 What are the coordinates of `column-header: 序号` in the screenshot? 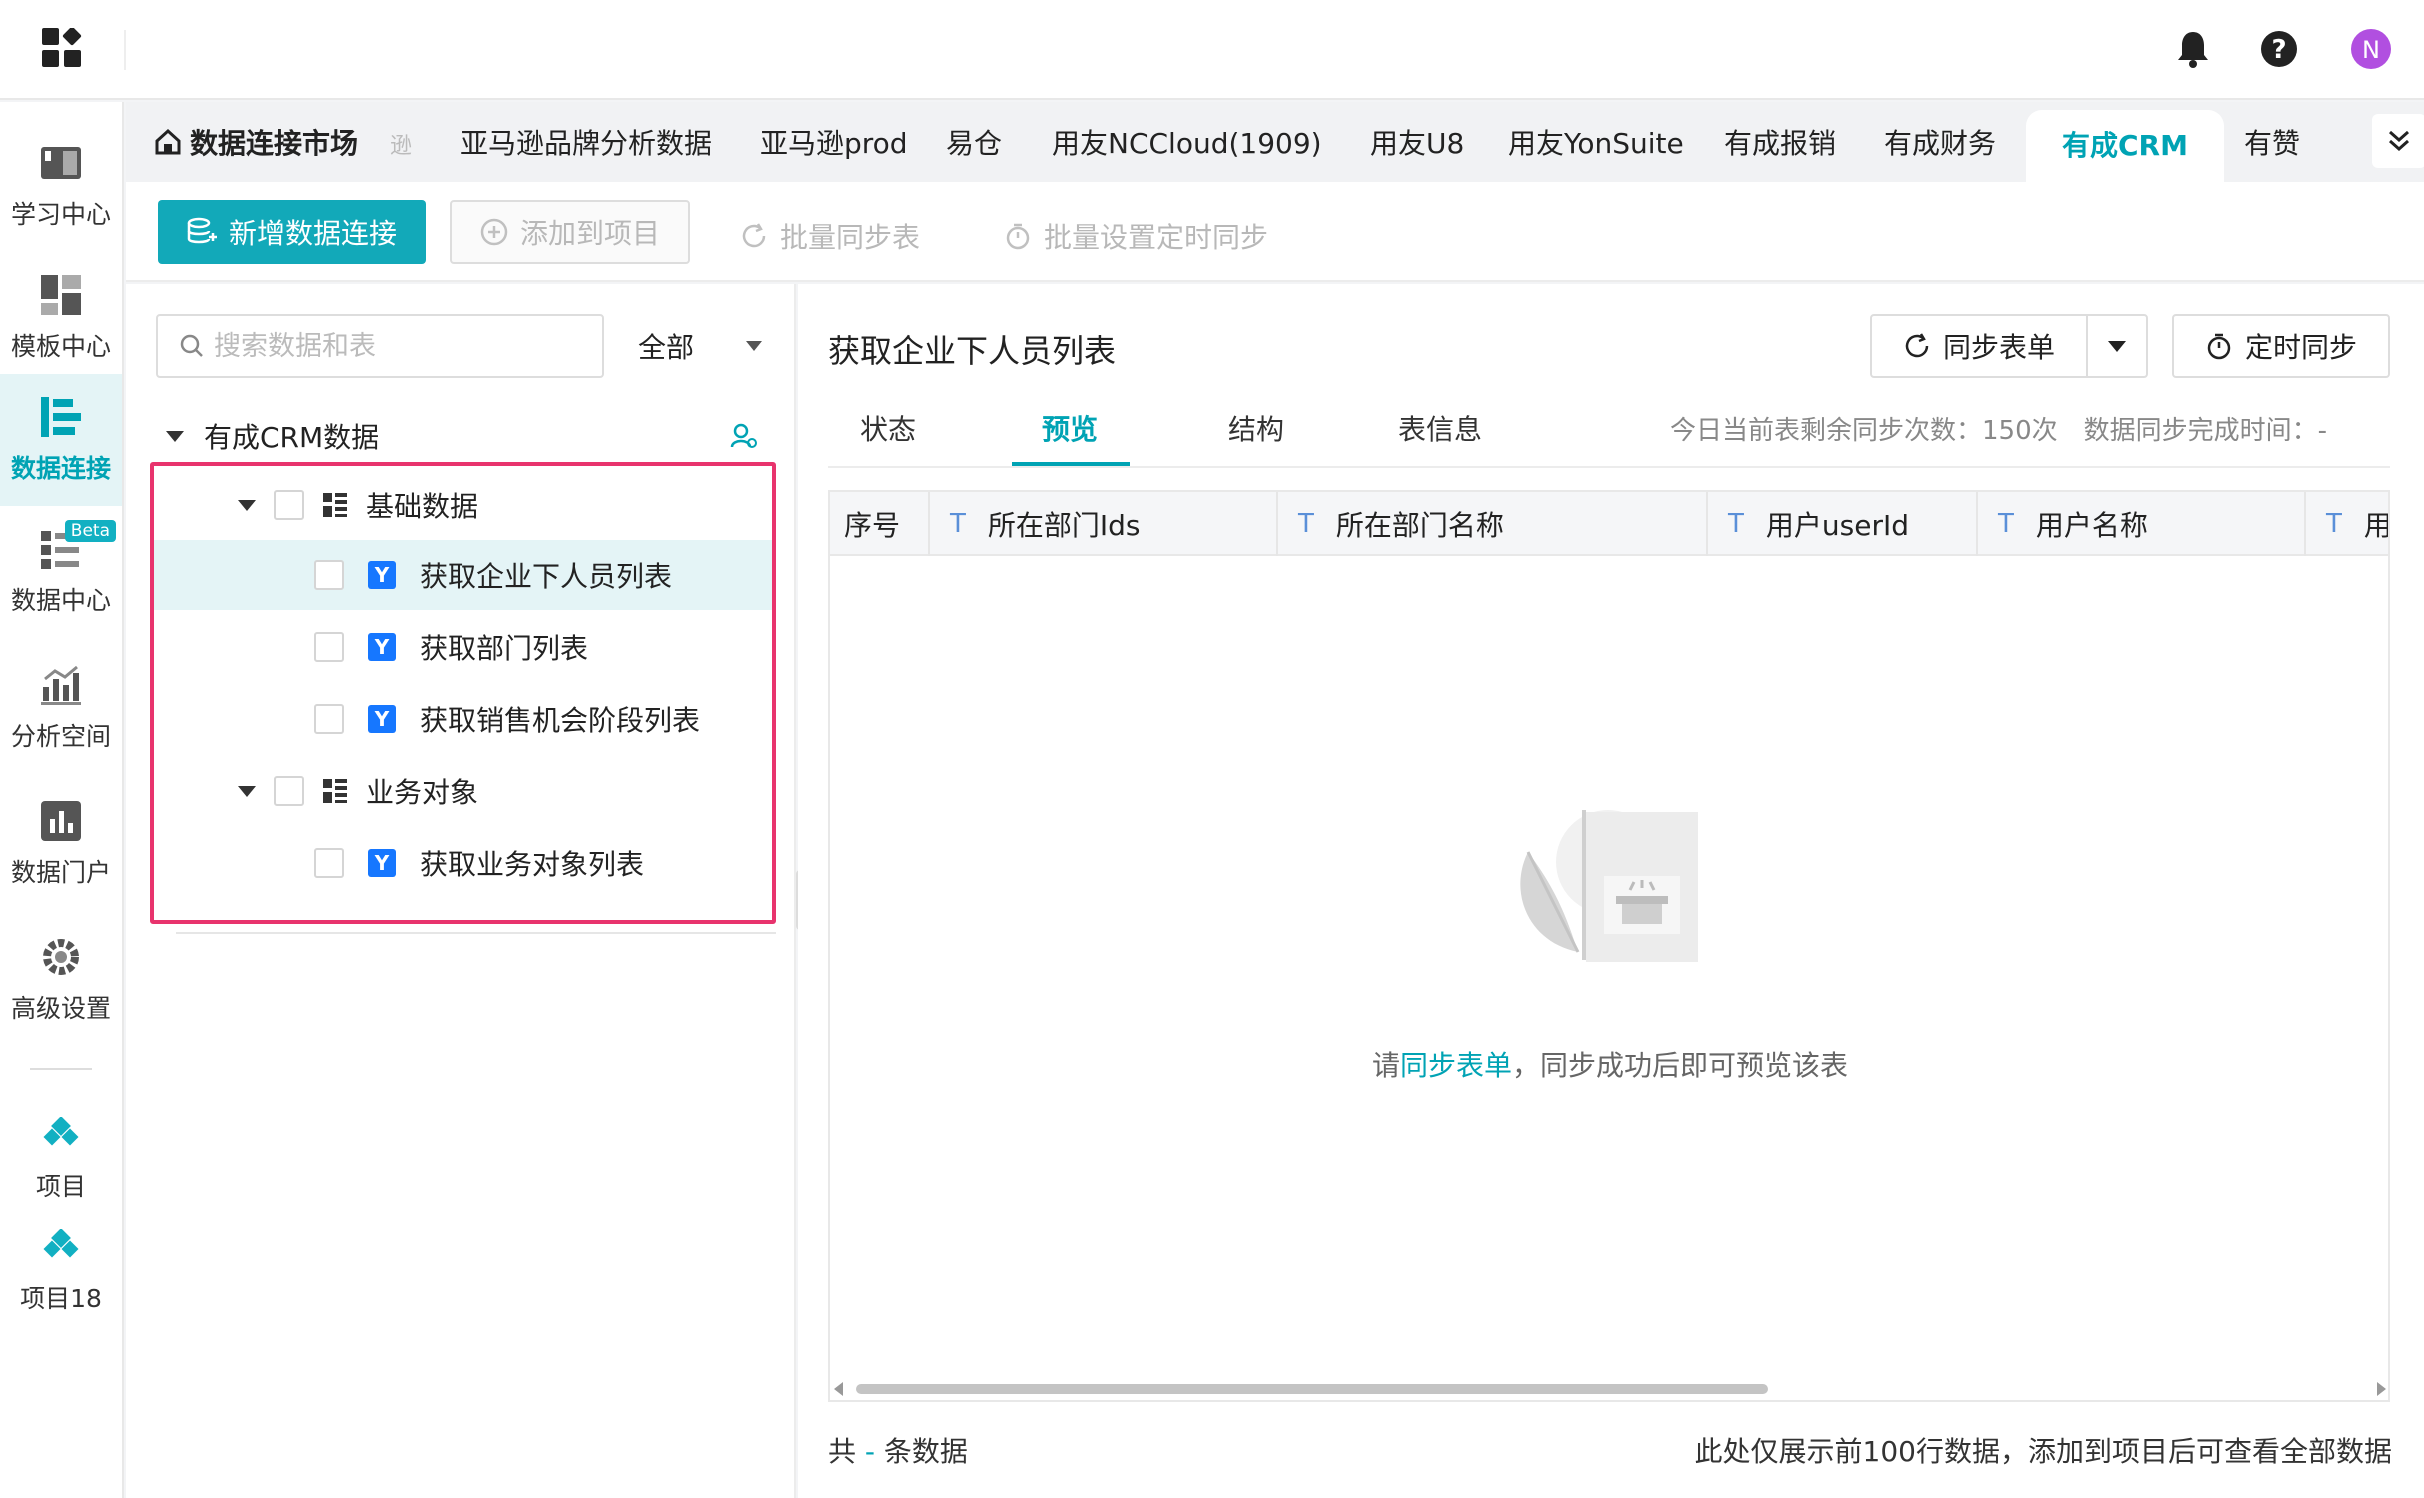 It's located at (880, 524).